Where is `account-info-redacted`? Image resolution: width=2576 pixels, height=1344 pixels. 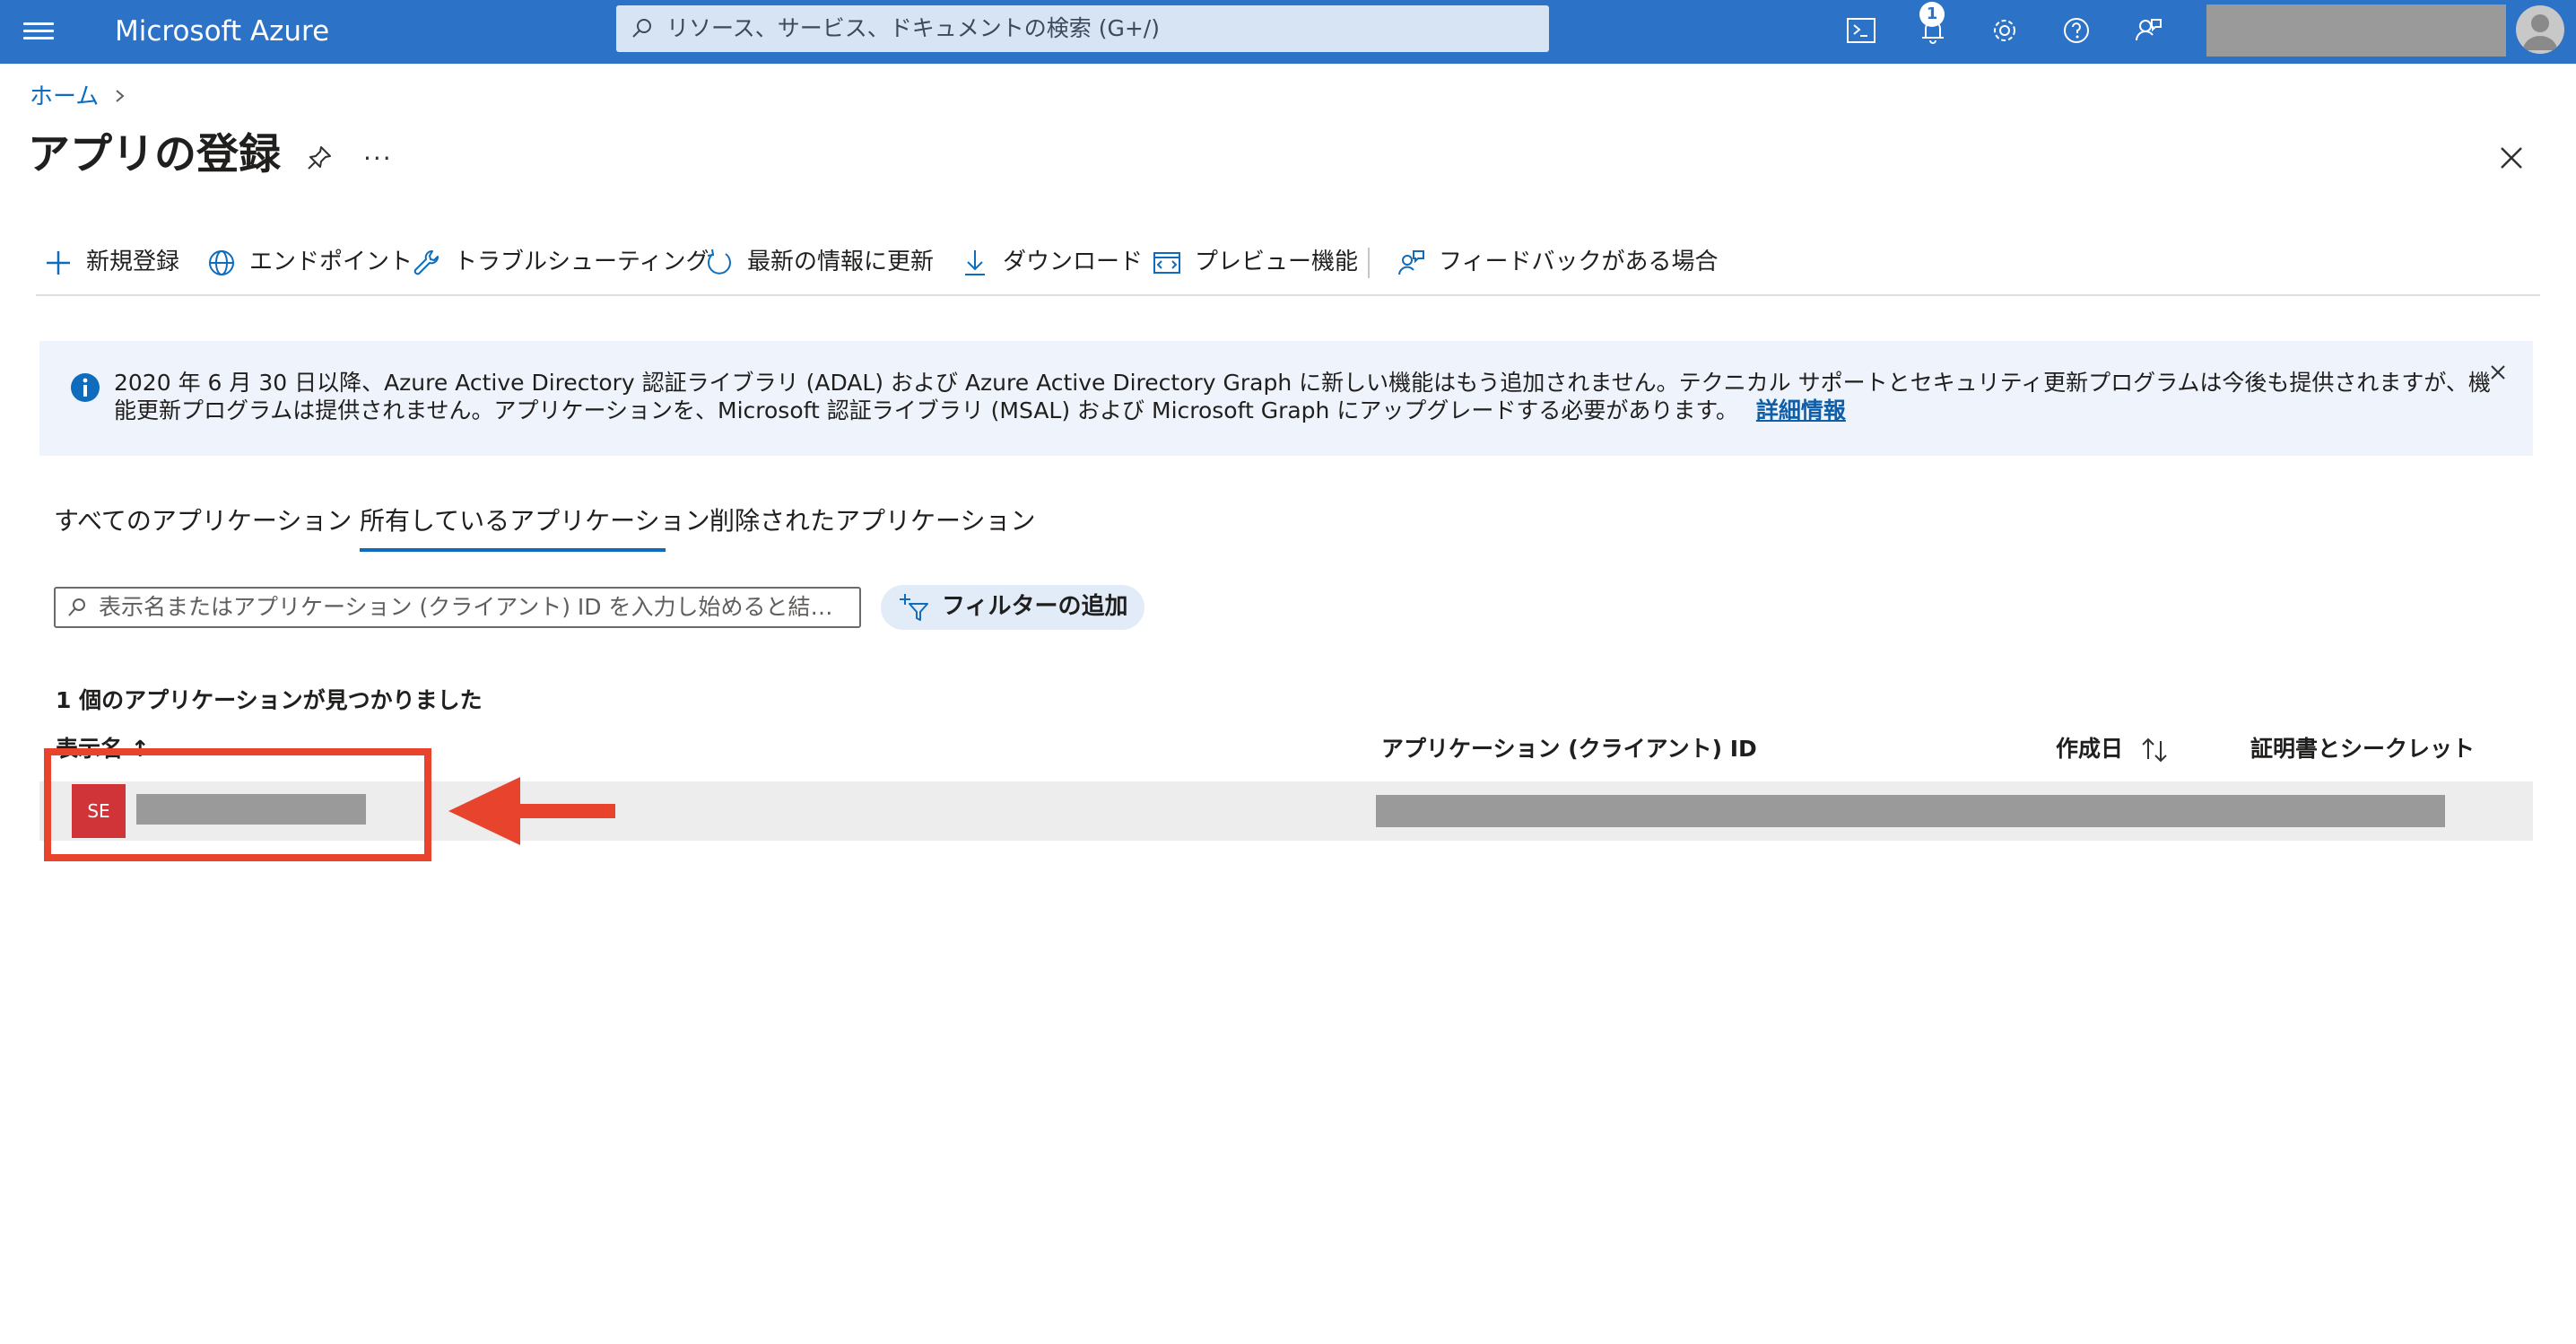
account-info-redacted is located at coordinates (2356, 30).